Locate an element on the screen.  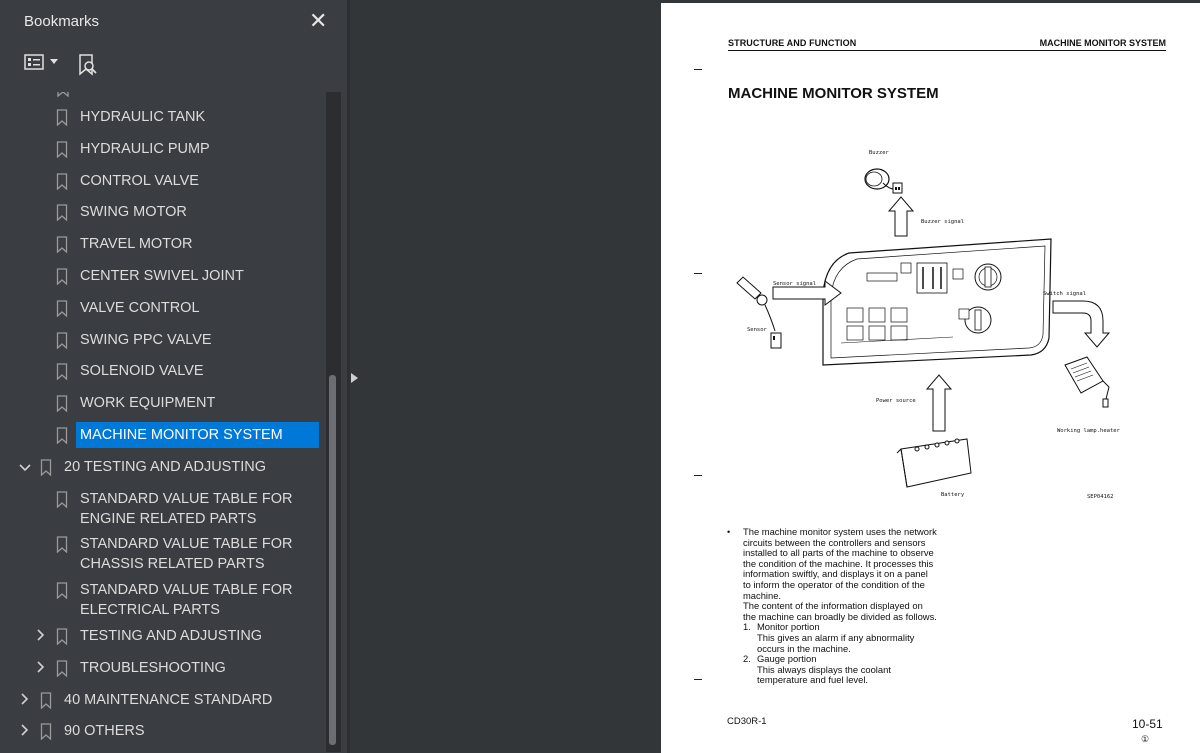
bookmark-item: MACHINE MONITOR SYSTEM is located at coordinates (163, 435).